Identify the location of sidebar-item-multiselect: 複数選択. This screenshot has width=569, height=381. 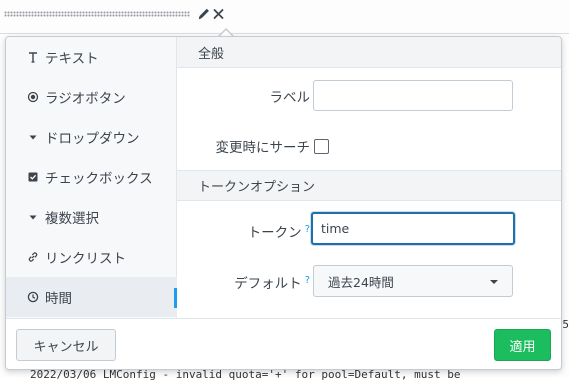
(91, 217).